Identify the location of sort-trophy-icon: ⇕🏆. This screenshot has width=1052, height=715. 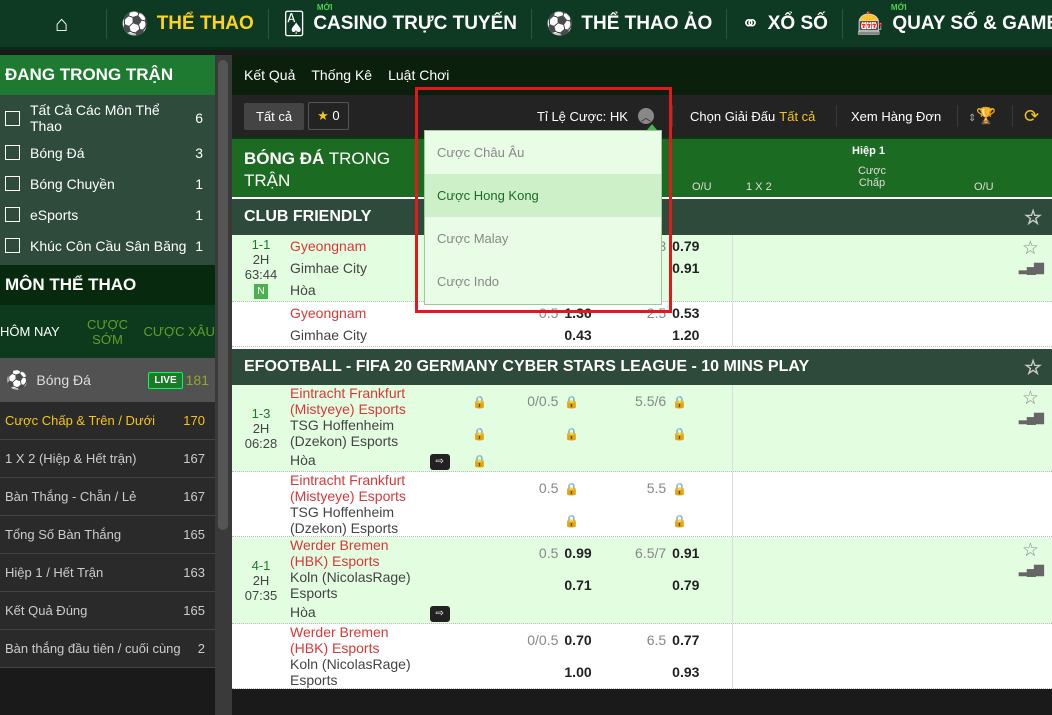
(982, 116).